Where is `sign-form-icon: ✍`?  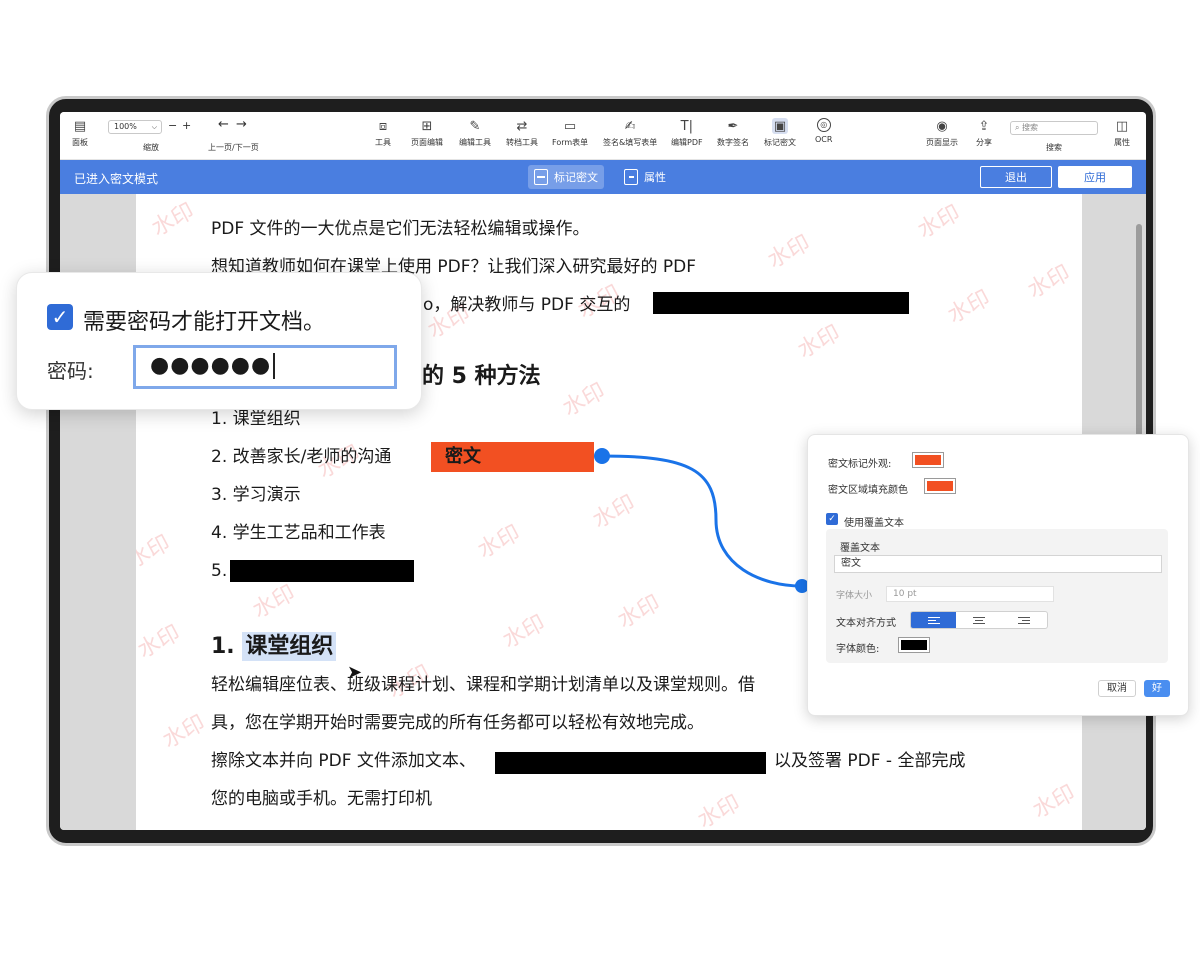
sign-form-icon: ✍ is located at coordinates (630, 126).